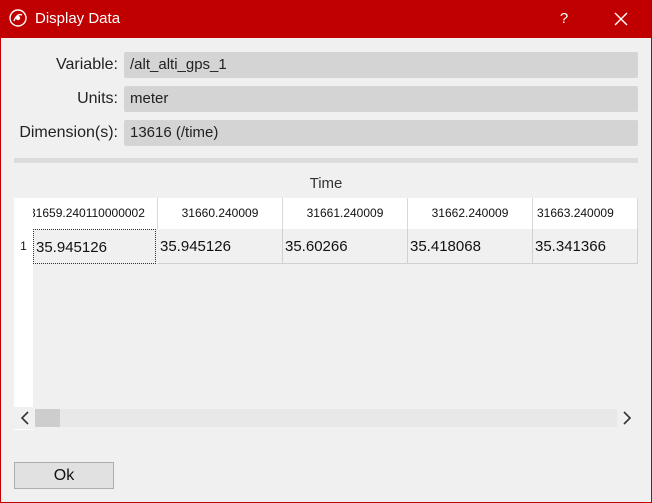 Image resolution: width=652 pixels, height=503 pixels. What do you see at coordinates (78, 18) in the screenshot?
I see `window-title: Display Data` at bounding box center [78, 18].